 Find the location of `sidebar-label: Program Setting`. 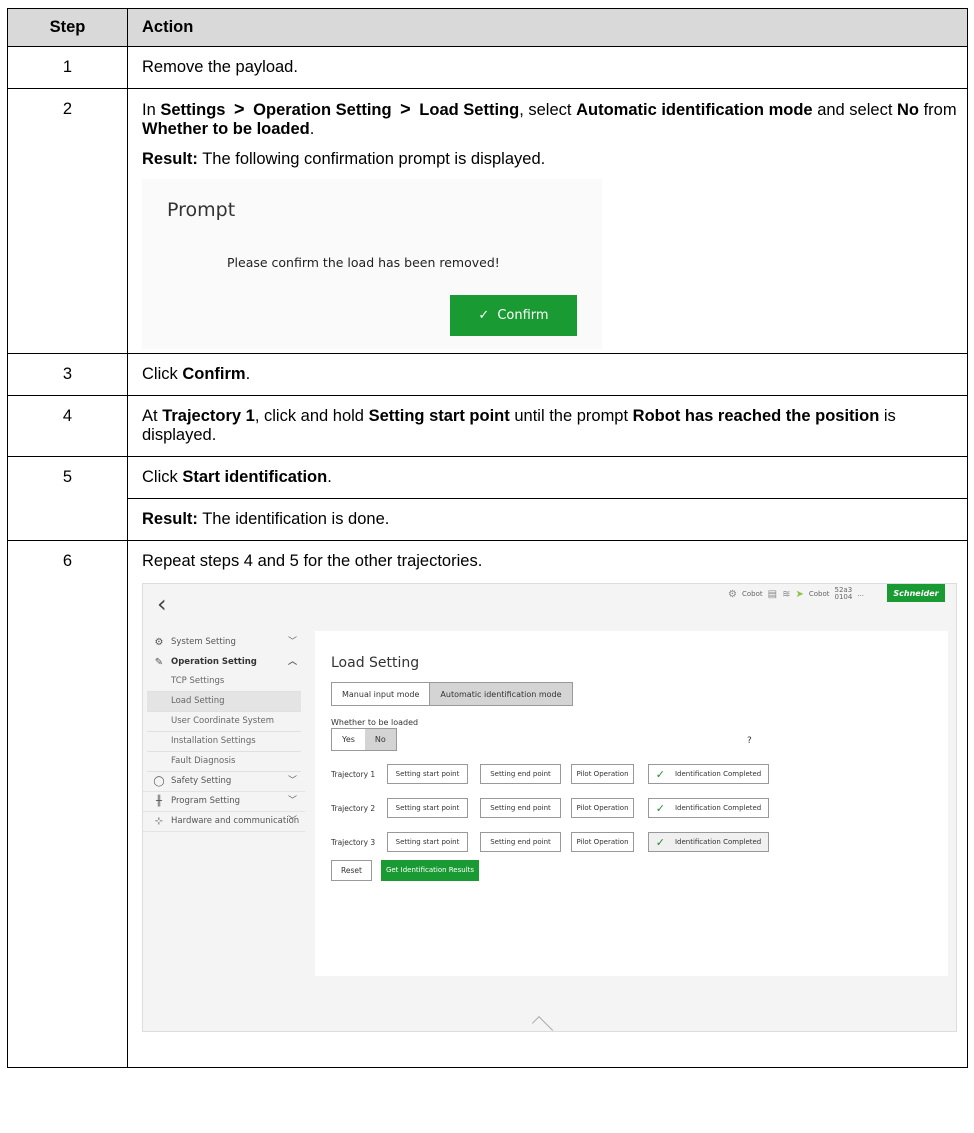

sidebar-label: Program Setting is located at coordinates (206, 801).